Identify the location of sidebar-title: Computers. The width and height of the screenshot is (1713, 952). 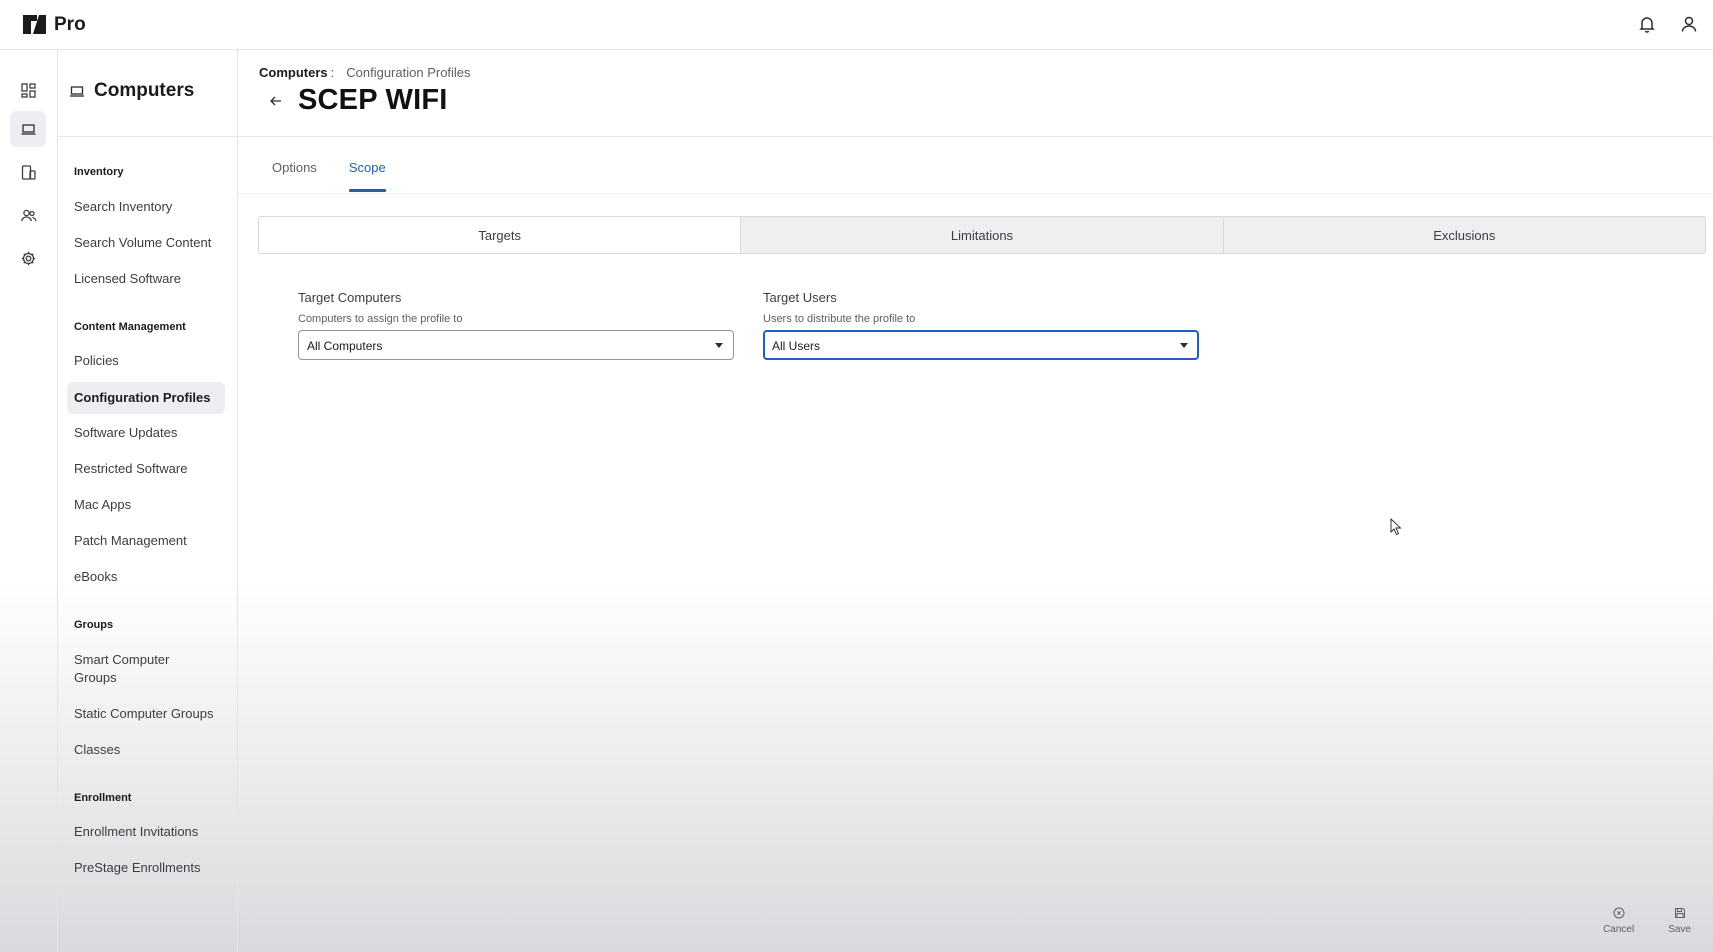
(131, 91).